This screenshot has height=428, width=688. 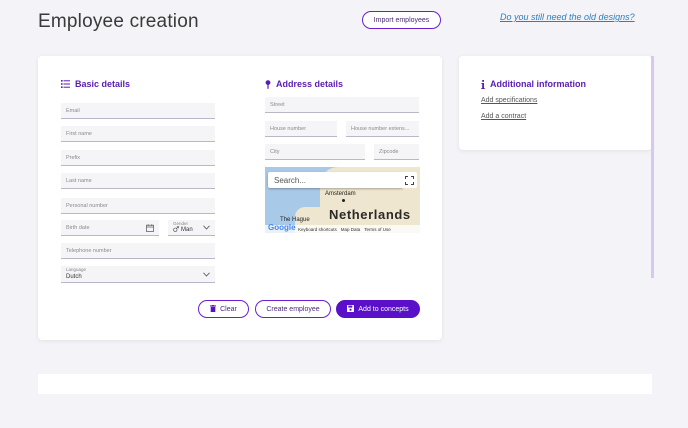 I want to click on email-placeholder: Email, so click(x=73, y=110).